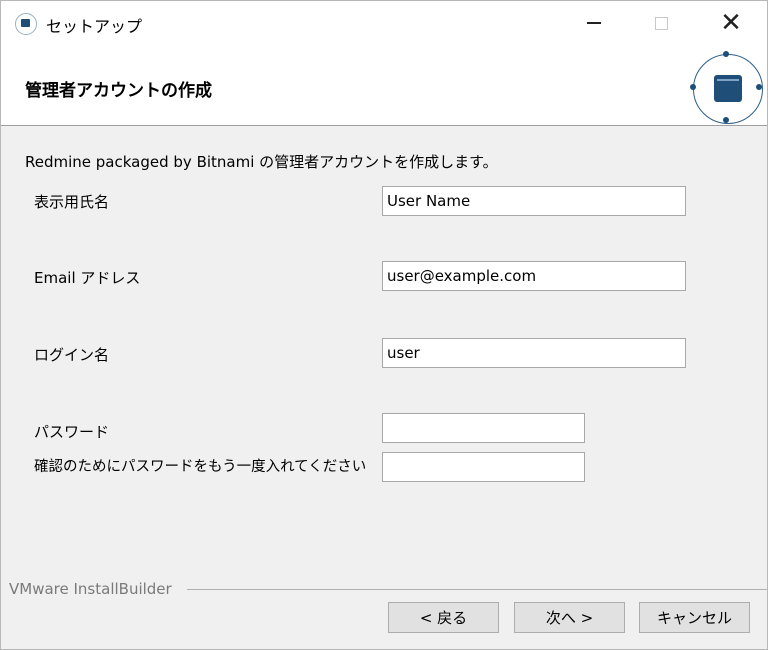 This screenshot has width=768, height=650. I want to click on installer-brand: VMware InstallBuilder, so click(90, 589).